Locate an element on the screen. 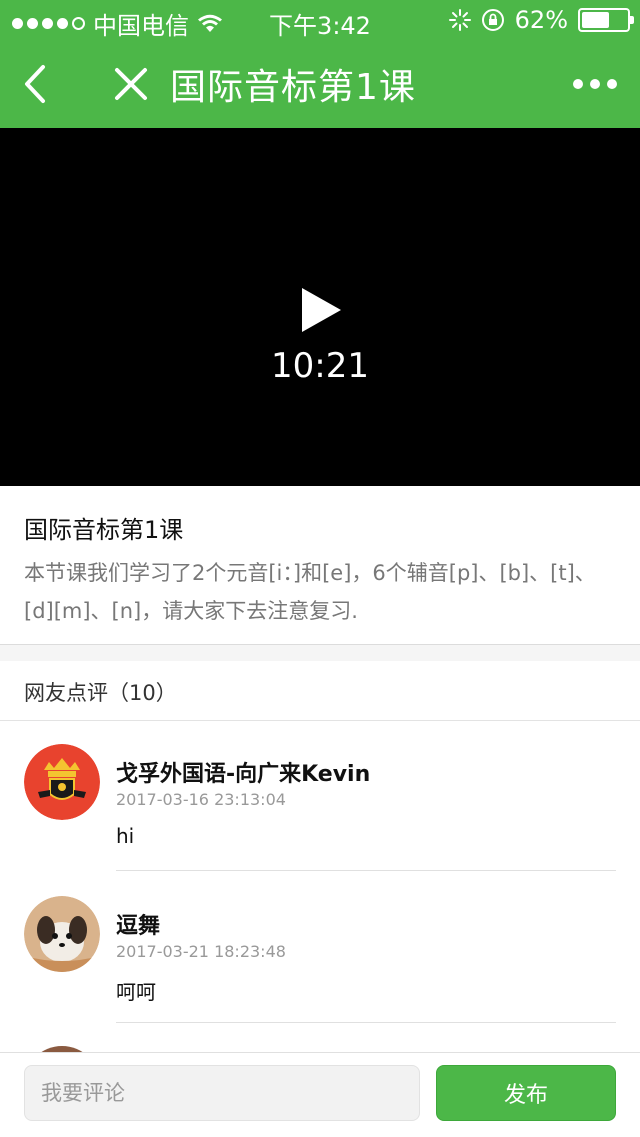 This screenshot has height=1137, width=640. comment-author: 戈孚外国语-向广来Kevin is located at coordinates (243, 772).